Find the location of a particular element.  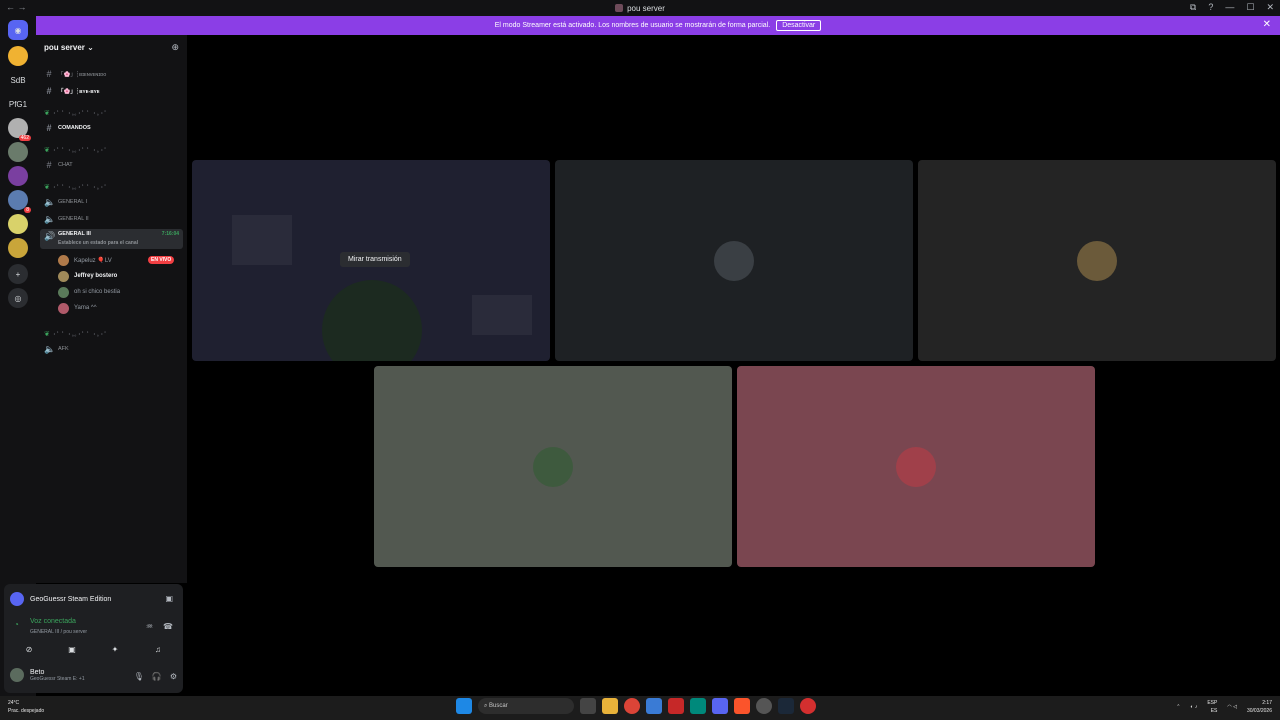

screen-share-button: ▣ is located at coordinates (72, 649).